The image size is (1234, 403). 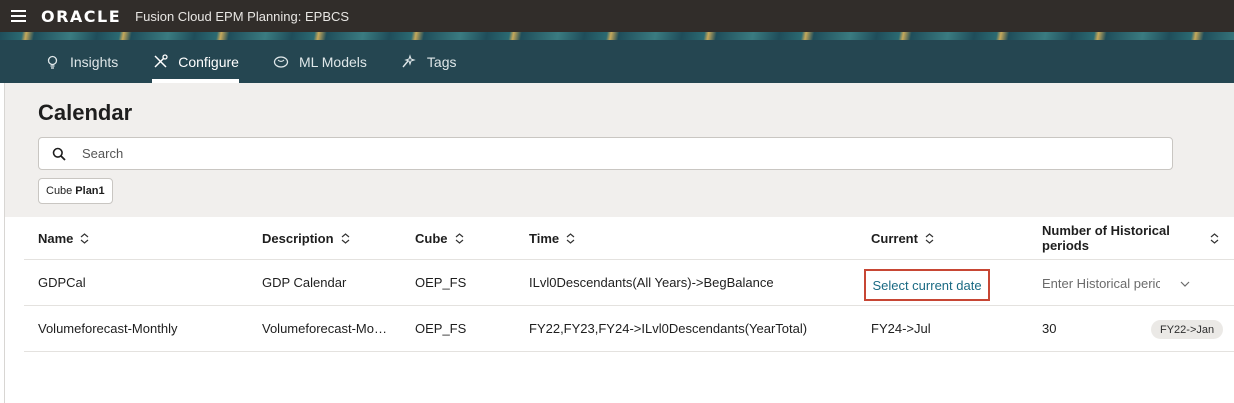 What do you see at coordinates (81, 16) in the screenshot?
I see `oracle-logo: ORACLE` at bounding box center [81, 16].